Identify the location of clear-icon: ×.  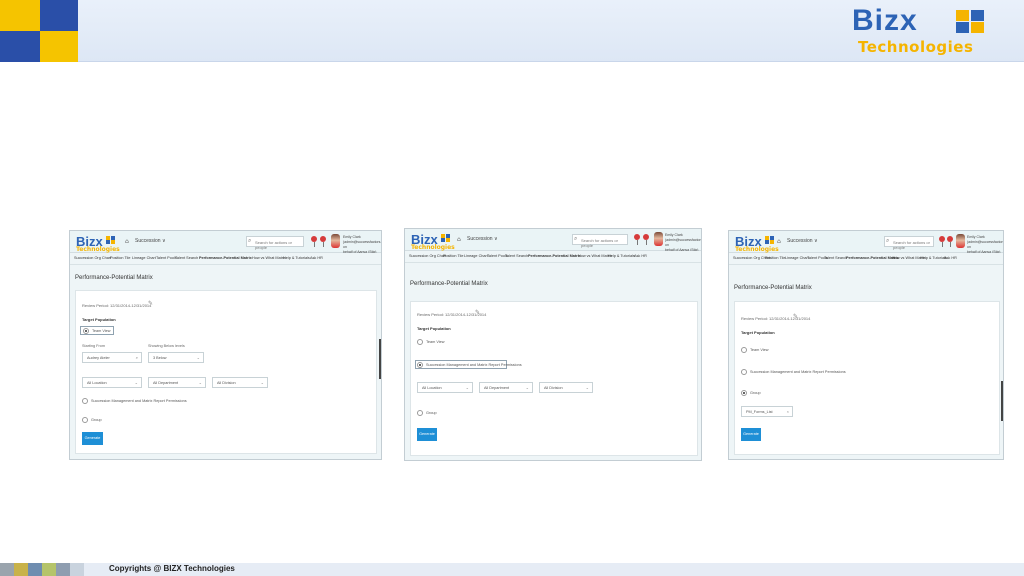
(788, 411).